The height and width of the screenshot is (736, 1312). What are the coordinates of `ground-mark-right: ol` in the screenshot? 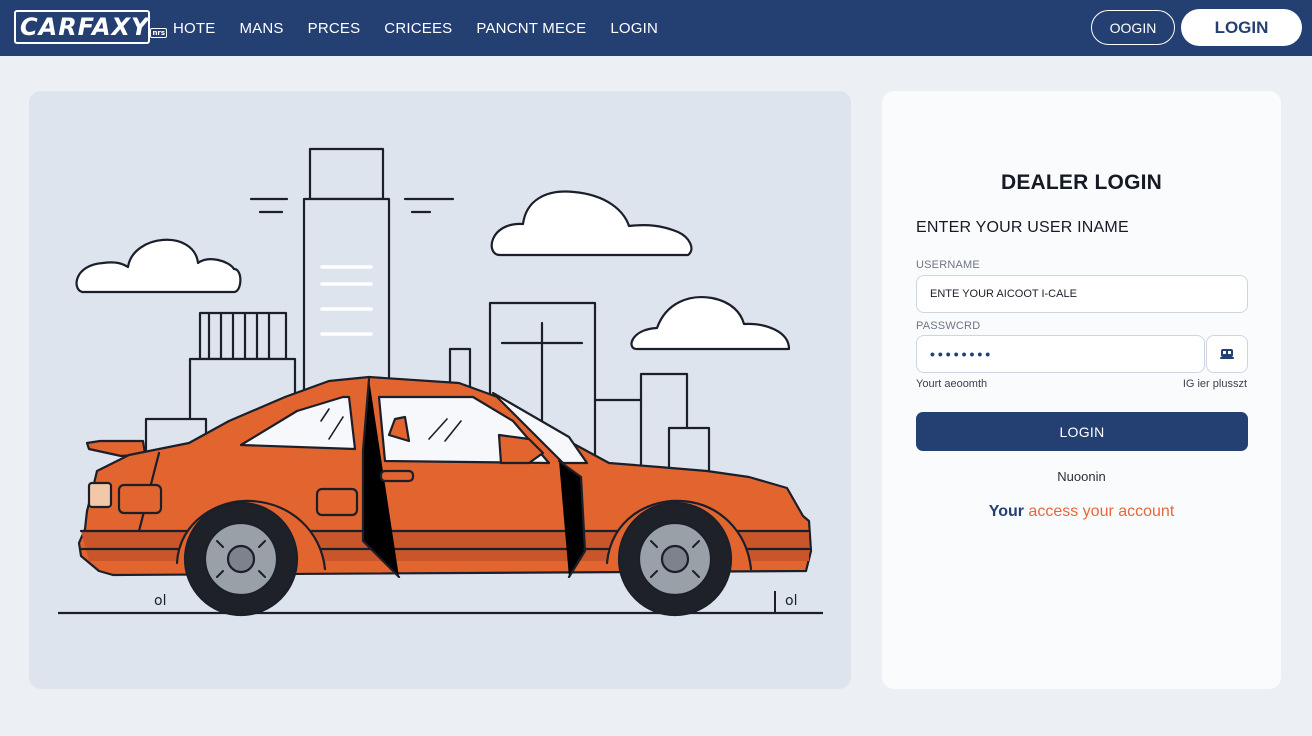 It's located at (791, 601).